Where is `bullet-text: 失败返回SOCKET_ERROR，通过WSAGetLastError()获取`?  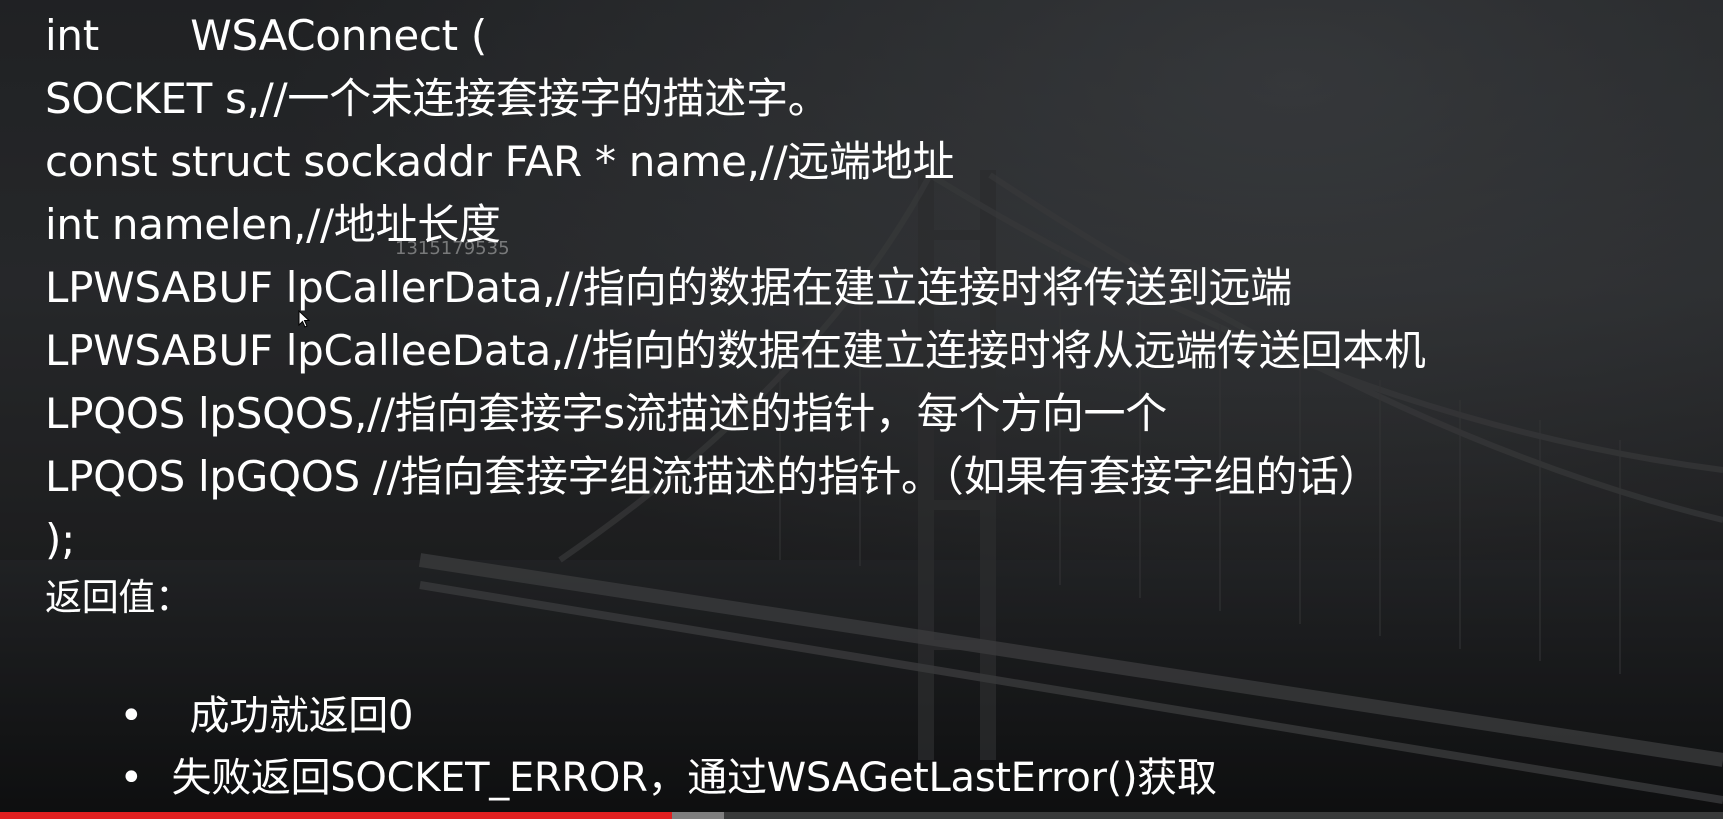
bullet-text: 失败返回SOCKET_ERROR，通过WSAGetLastError()获取 is located at coordinates (694, 778).